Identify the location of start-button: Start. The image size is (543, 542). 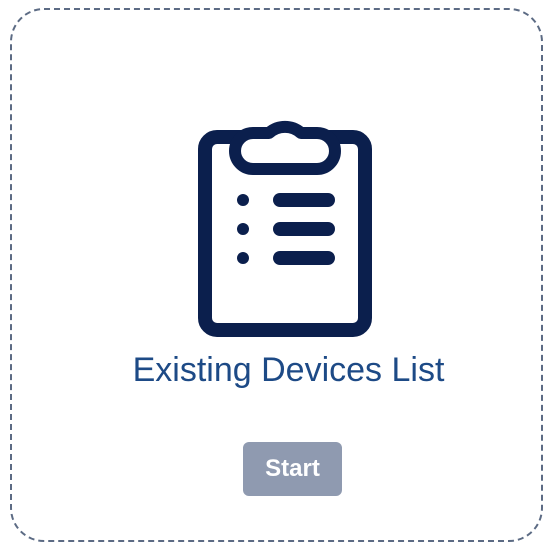
(292, 469).